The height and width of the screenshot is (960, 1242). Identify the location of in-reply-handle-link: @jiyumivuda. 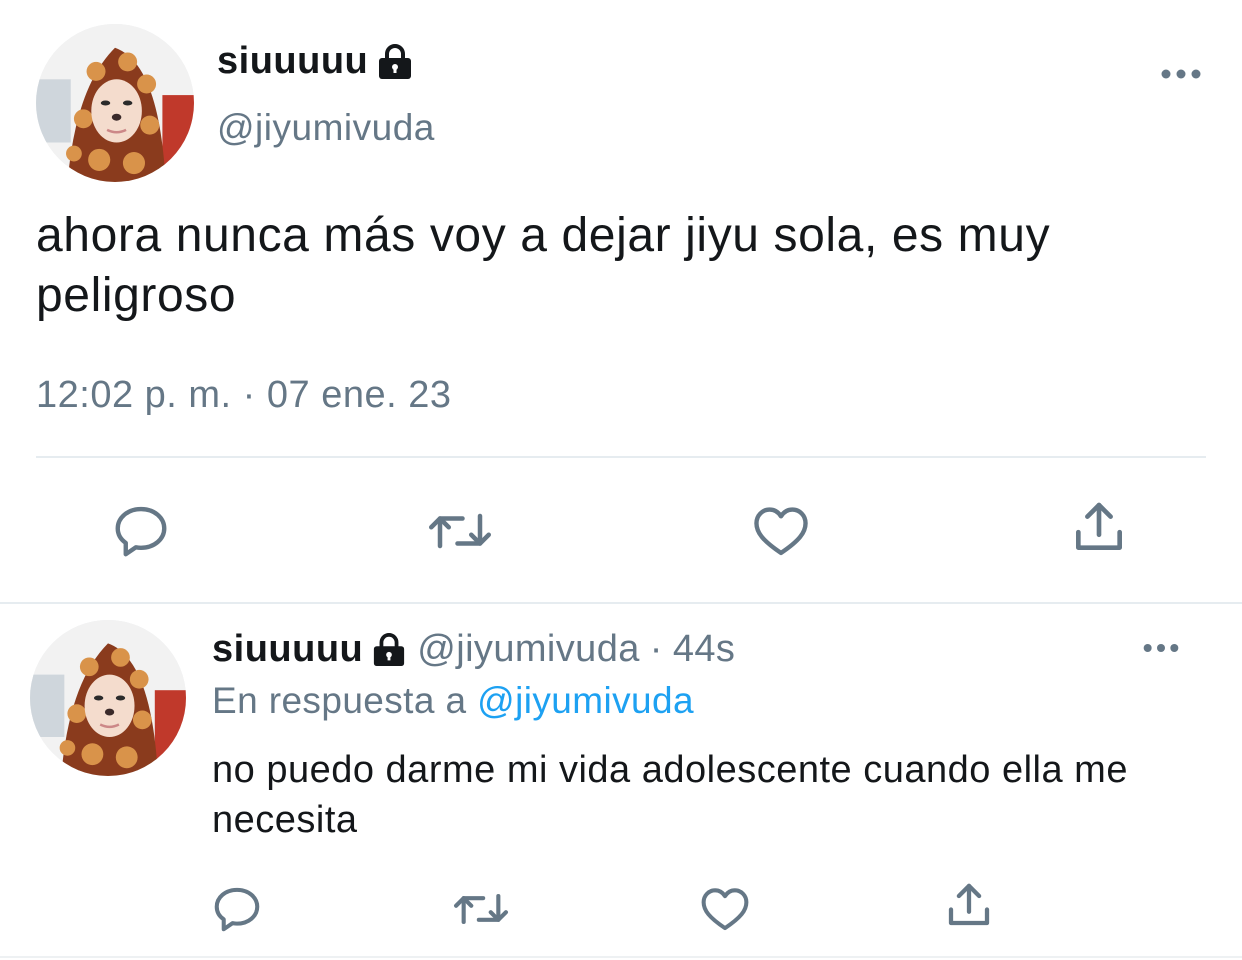
(585, 700).